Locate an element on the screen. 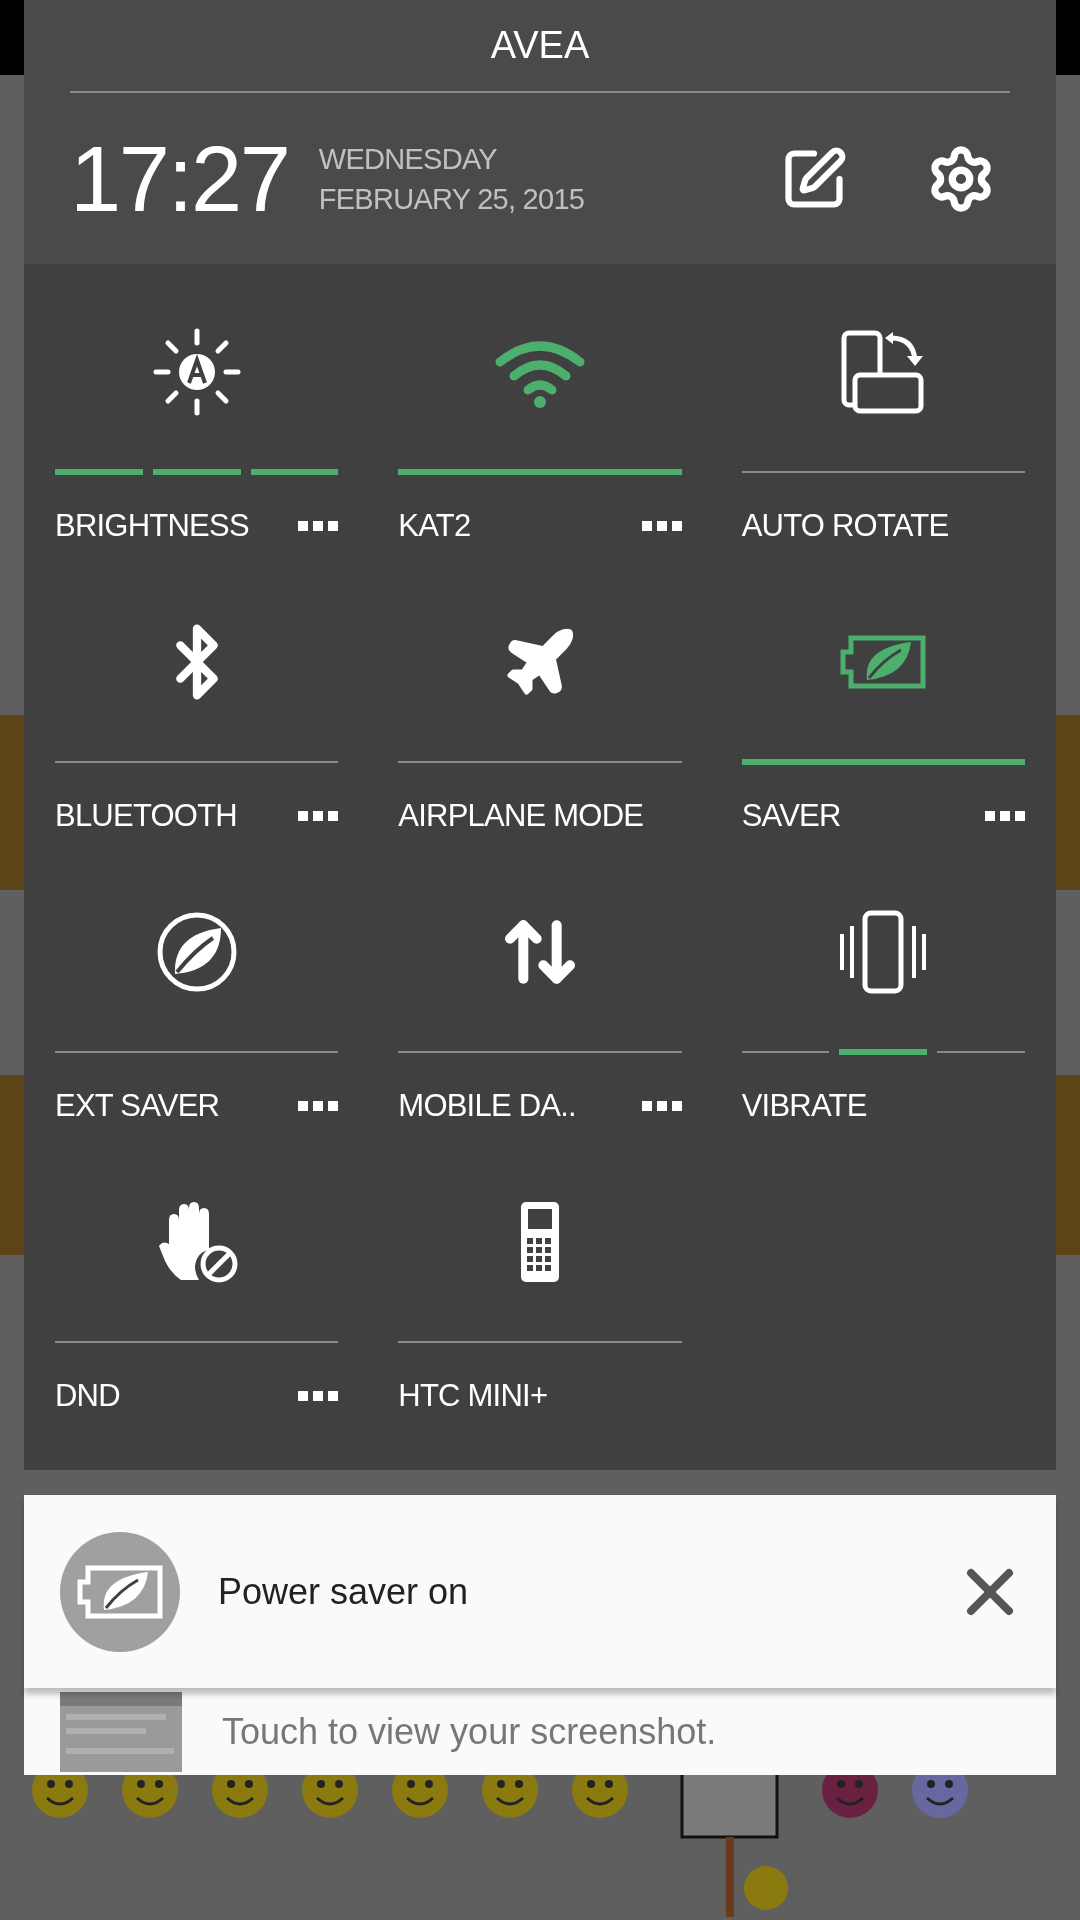 This screenshot has height=1920, width=1080. rotate-screen-icon is located at coordinates (883, 371).